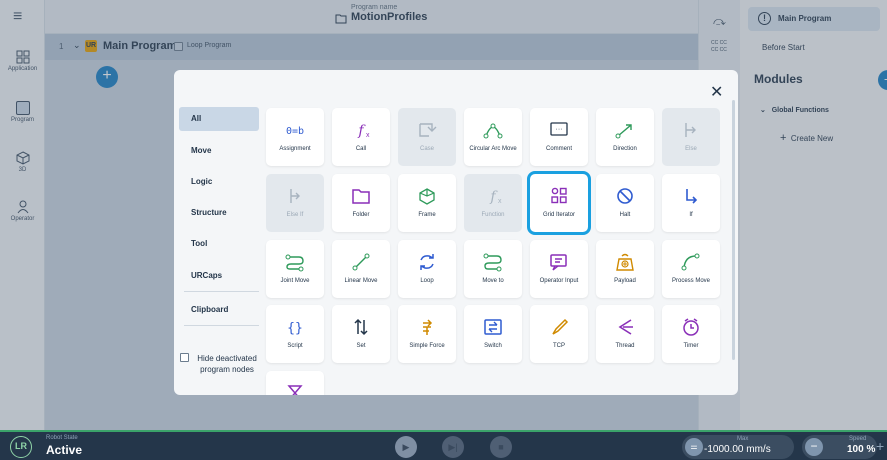  Describe the element at coordinates (691, 149) in the screenshot. I see `node-tile-label: Else` at that location.